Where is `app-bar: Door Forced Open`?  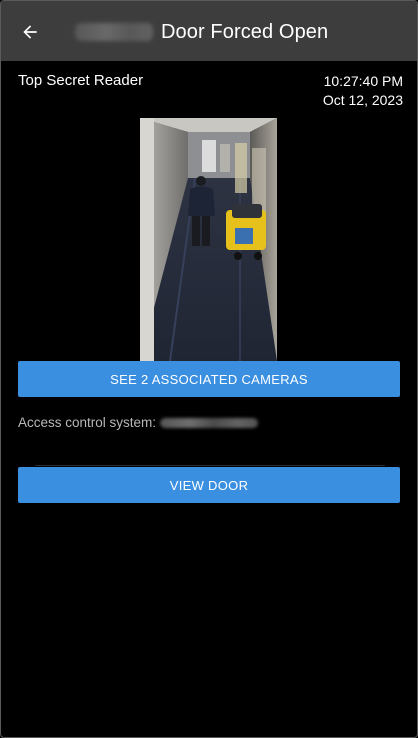
app-bar: Door Forced Open is located at coordinates (209, 31).